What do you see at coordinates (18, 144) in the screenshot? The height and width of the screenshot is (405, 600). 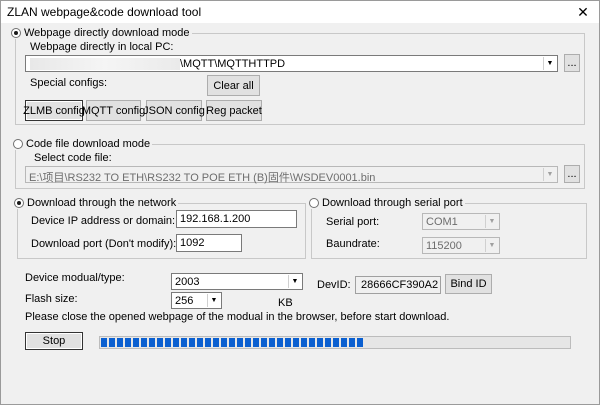 I see `code-mode-radio-icon` at bounding box center [18, 144].